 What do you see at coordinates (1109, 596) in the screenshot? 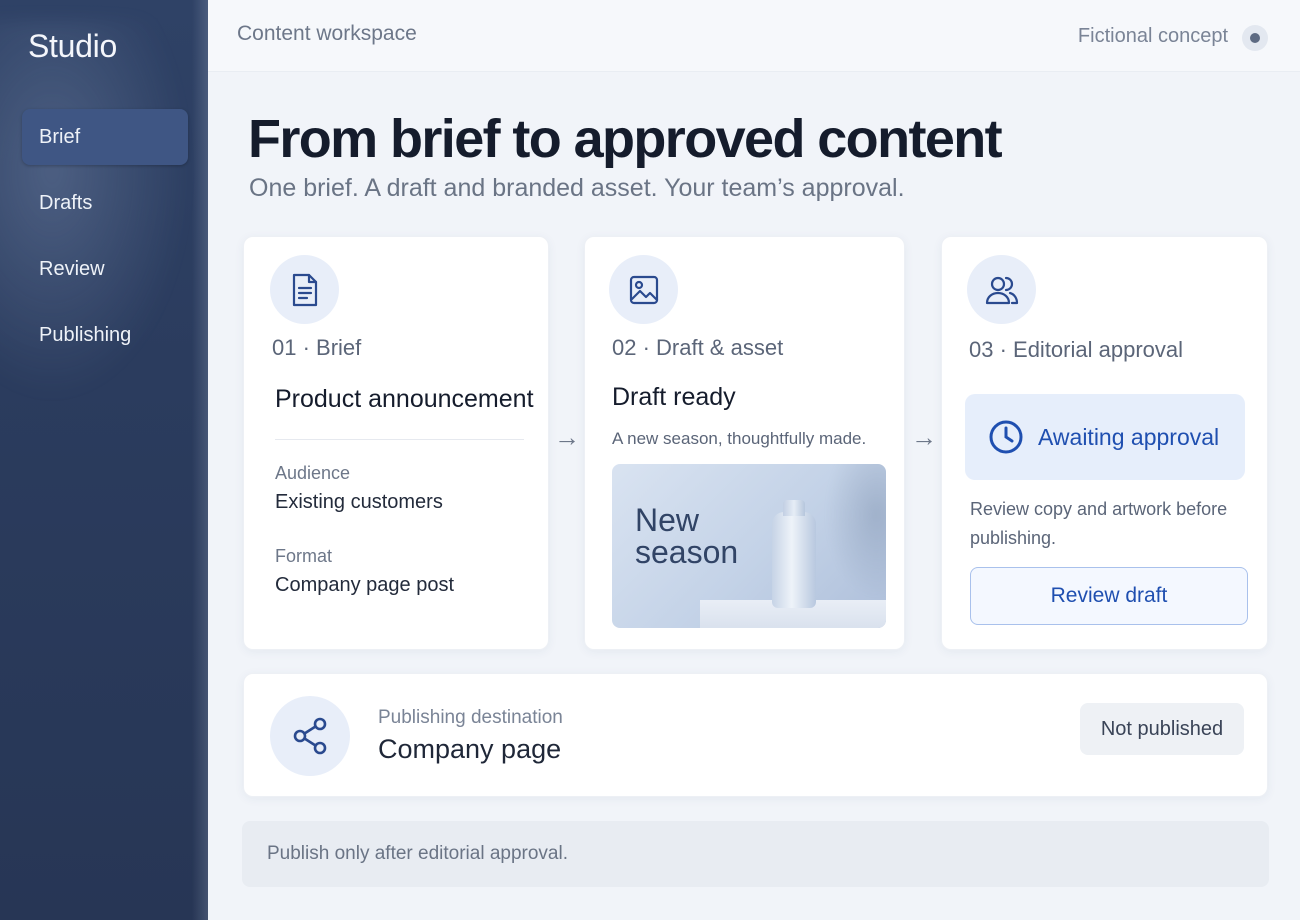
I see `review-draft-button: Review draft` at bounding box center [1109, 596].